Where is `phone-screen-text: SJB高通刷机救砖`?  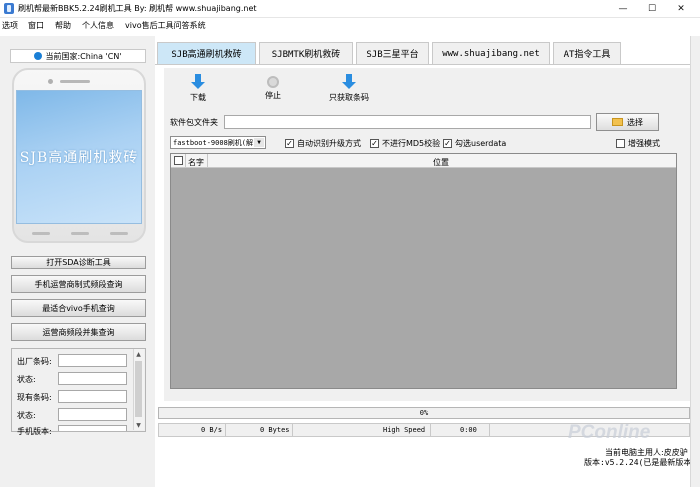 phone-screen-text: SJB高通刷机救砖 is located at coordinates (79, 158).